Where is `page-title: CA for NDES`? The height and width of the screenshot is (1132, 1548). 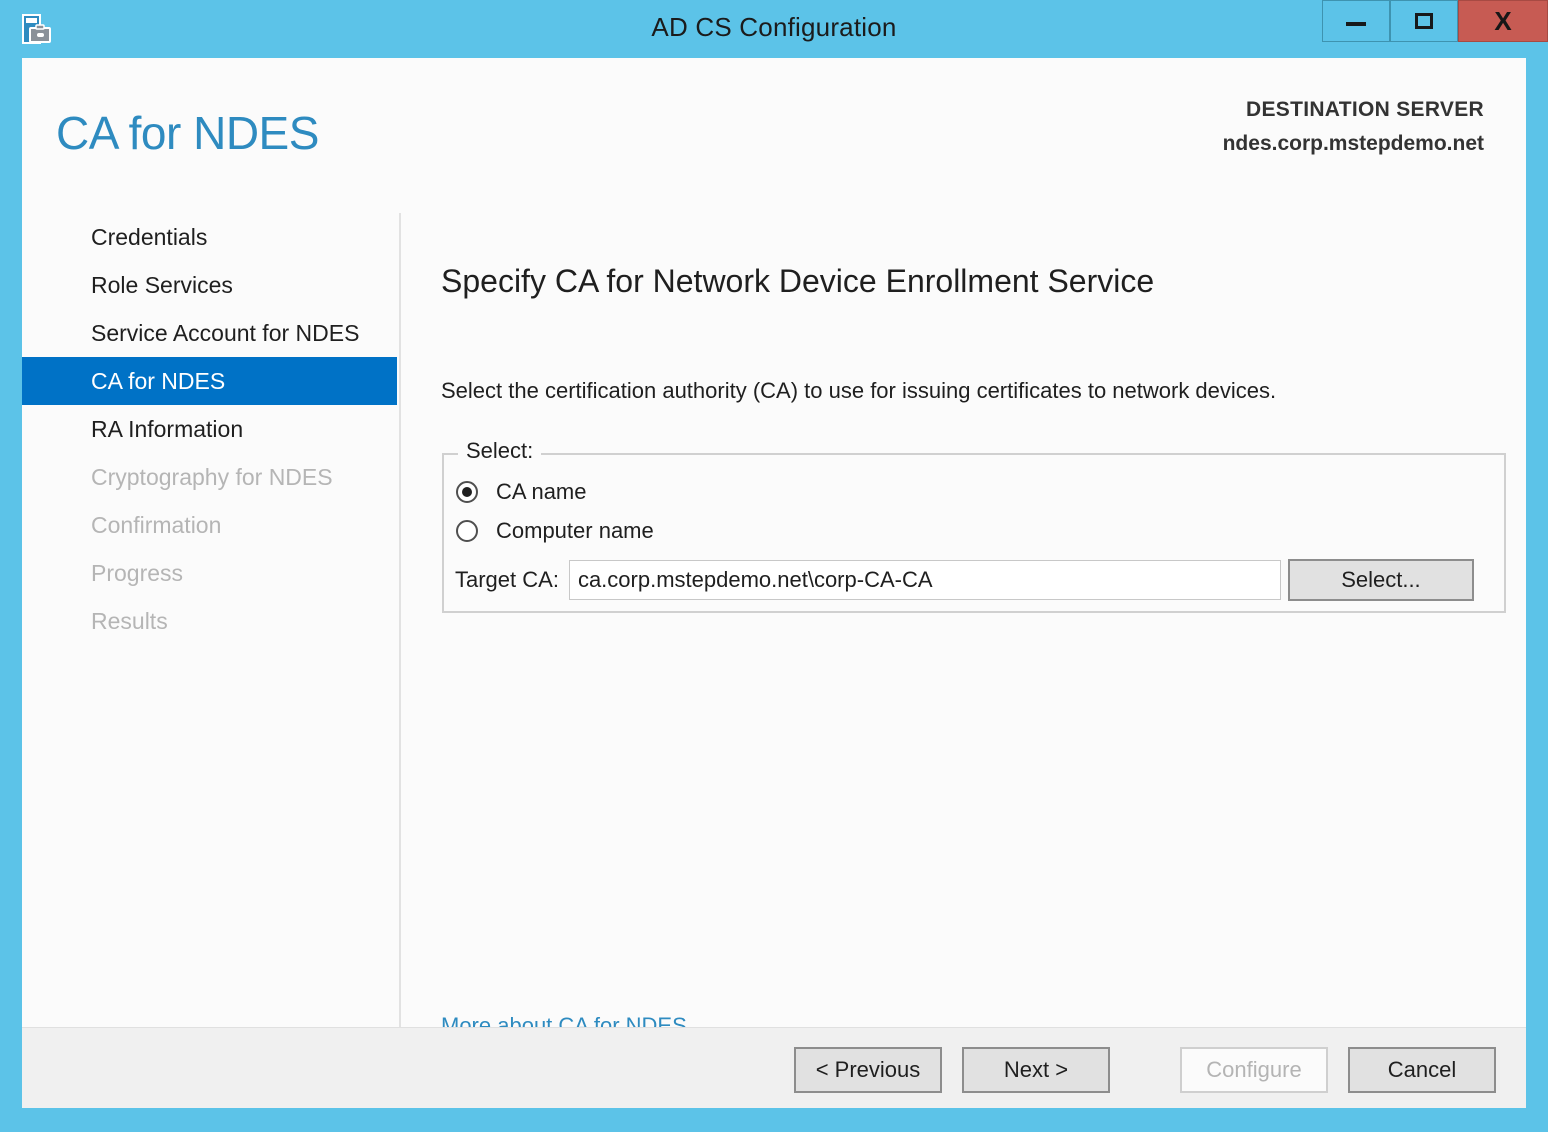
page-title: CA for NDES is located at coordinates (187, 133).